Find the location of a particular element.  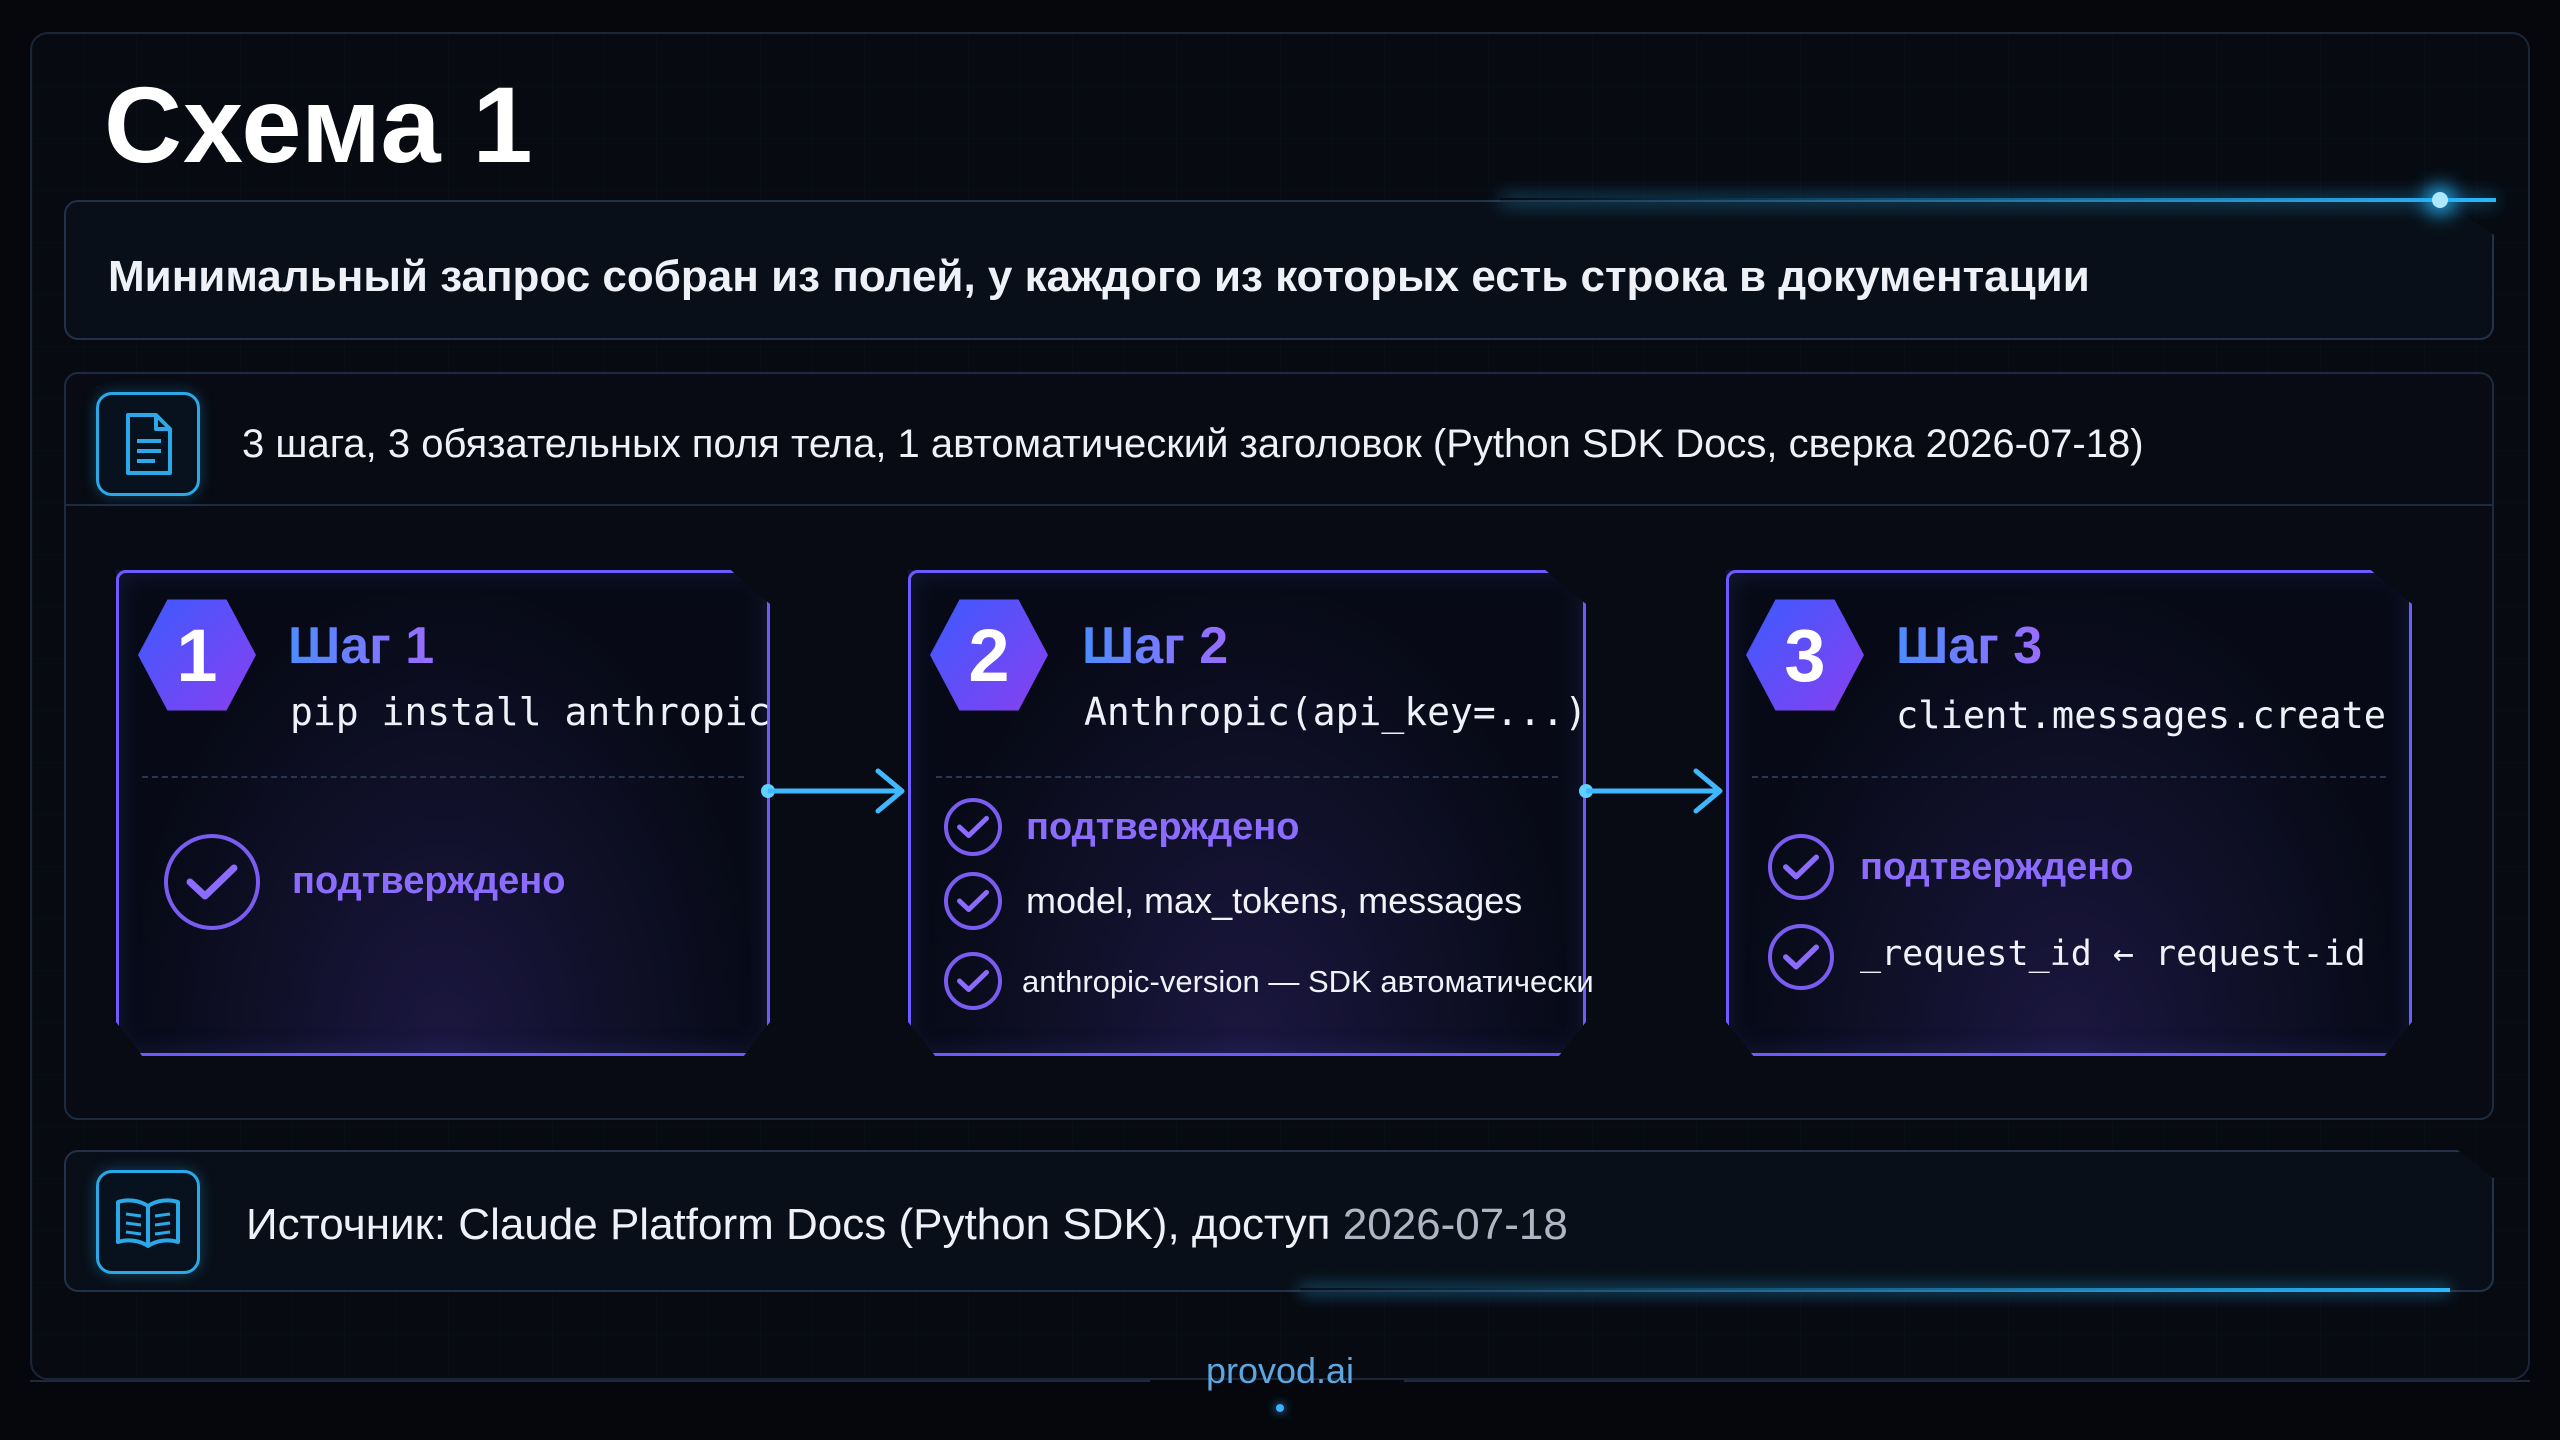

footer-brand: provod.ai is located at coordinates (1280, 1370).